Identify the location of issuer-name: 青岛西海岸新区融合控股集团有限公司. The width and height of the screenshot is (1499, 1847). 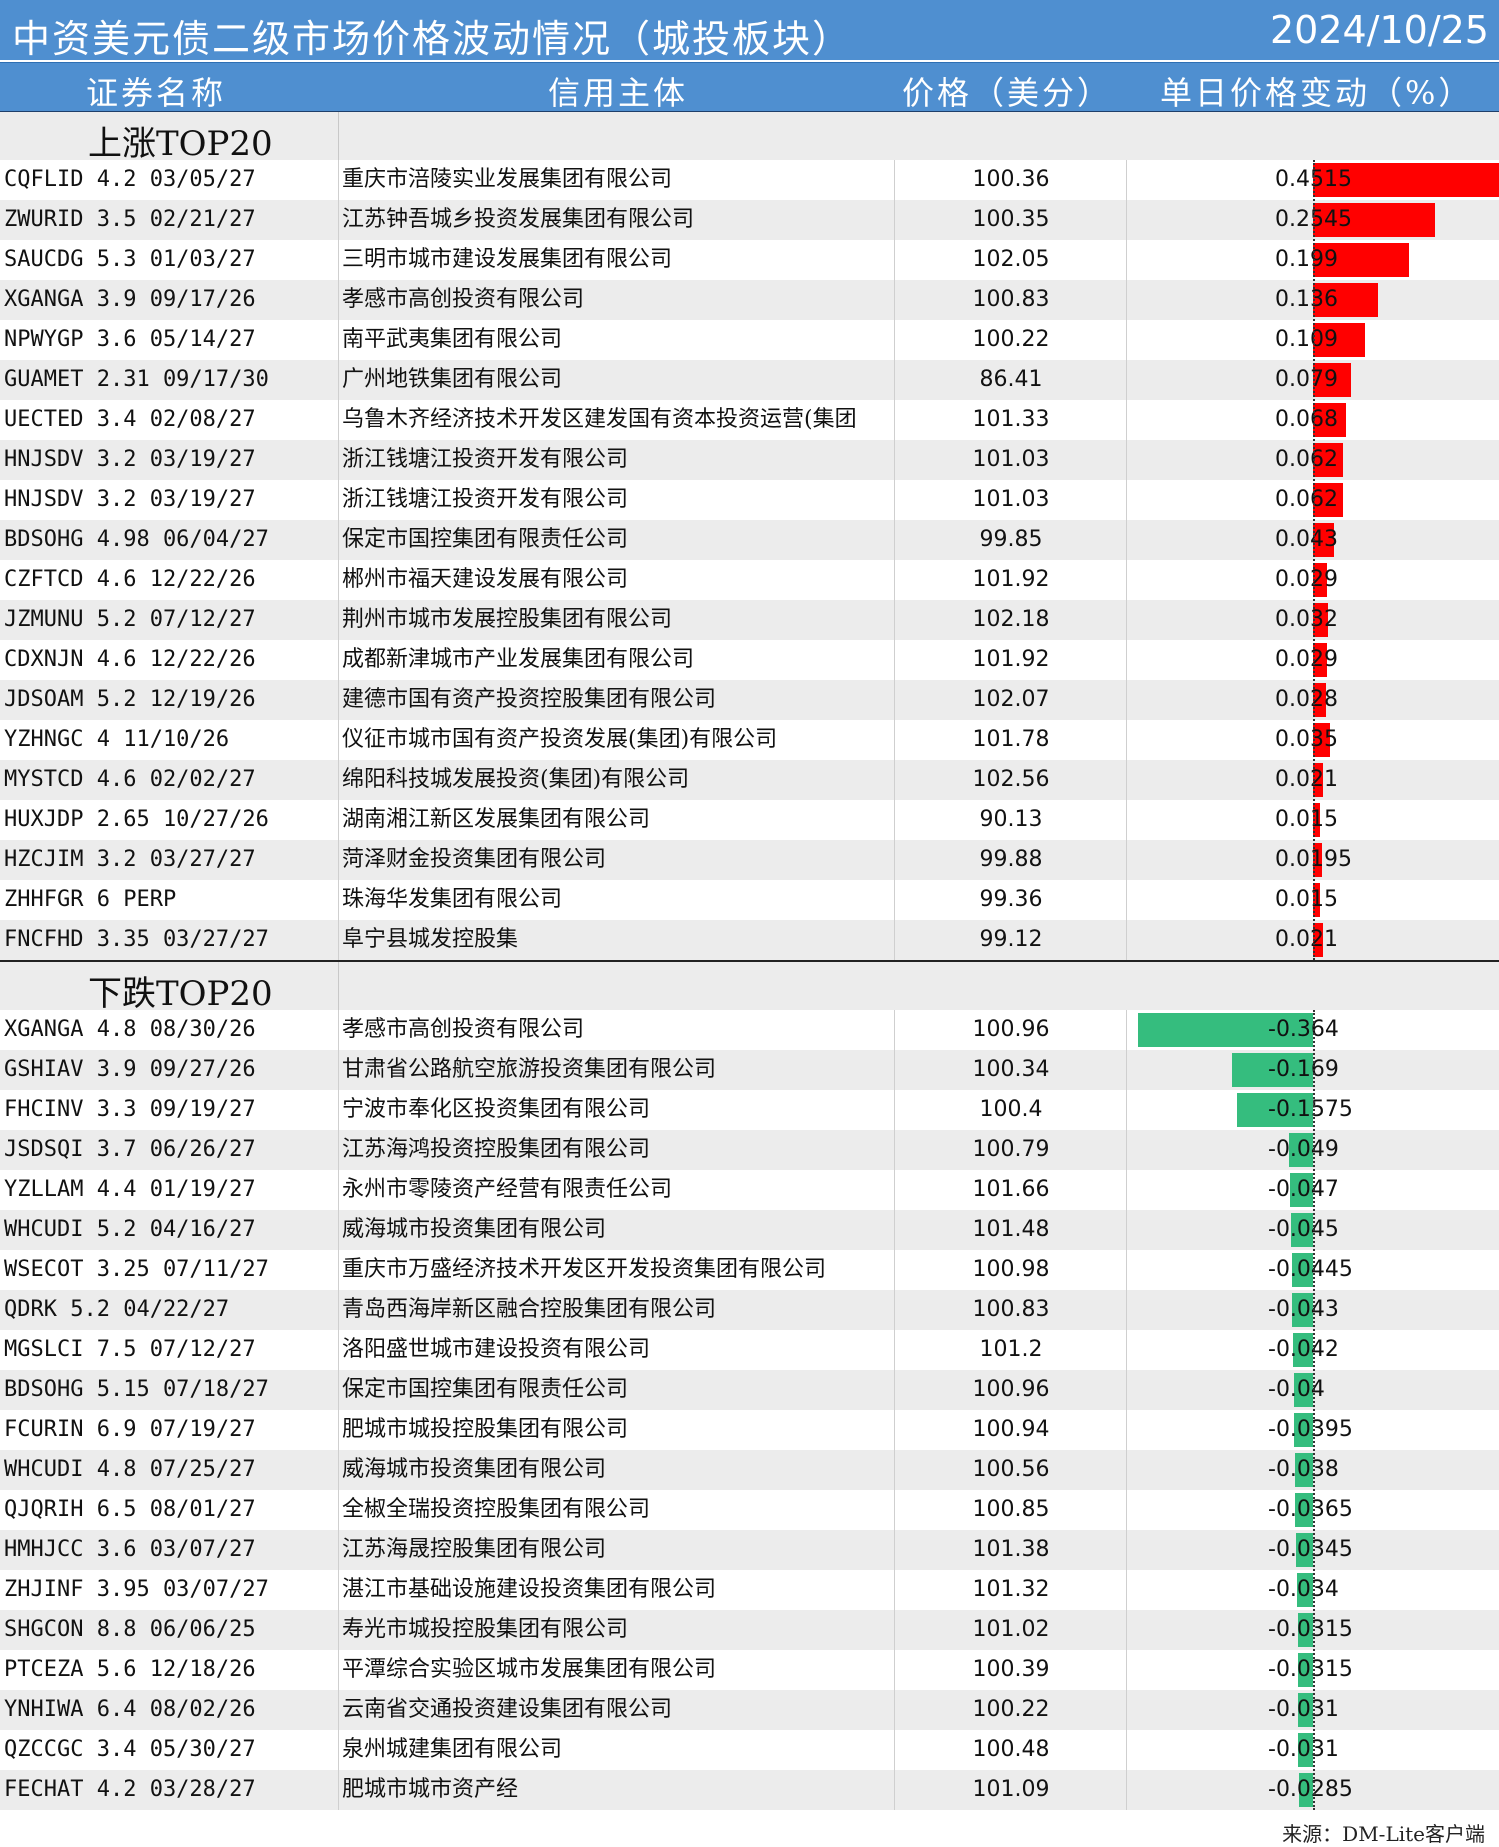
(529, 1309).